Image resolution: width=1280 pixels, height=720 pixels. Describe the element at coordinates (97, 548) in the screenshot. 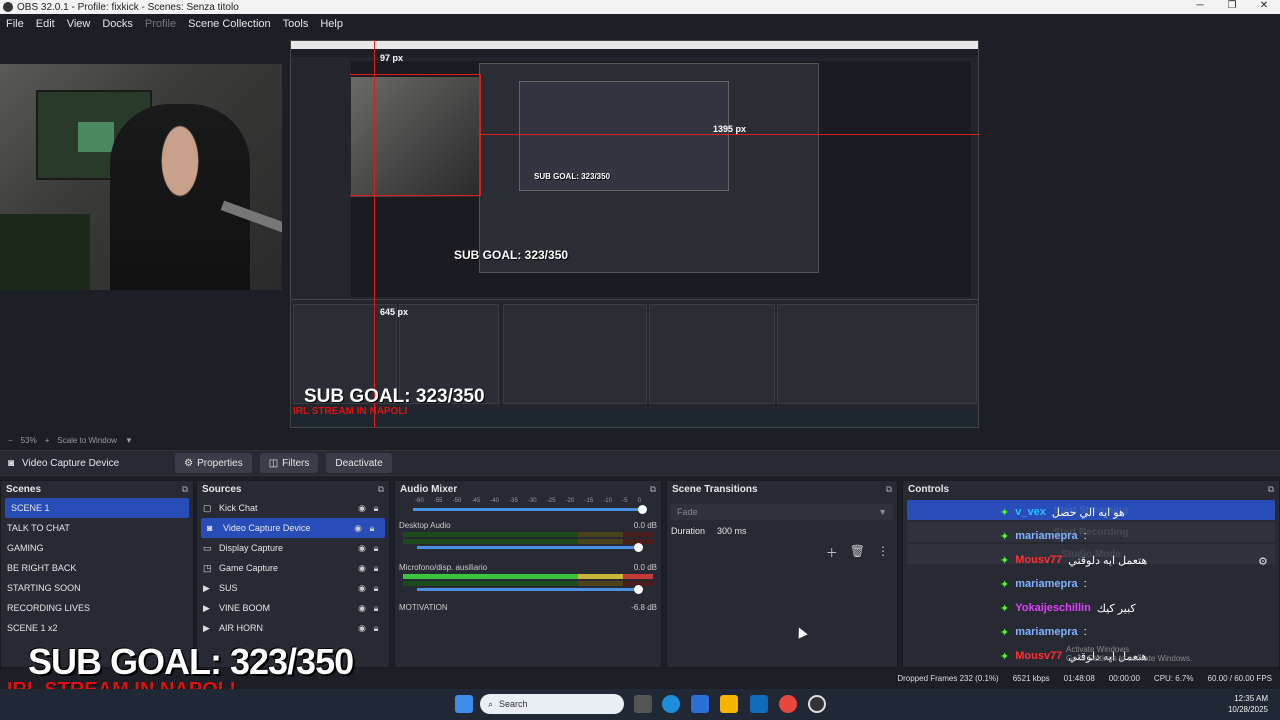

I see `scene-item: GAMING` at that location.